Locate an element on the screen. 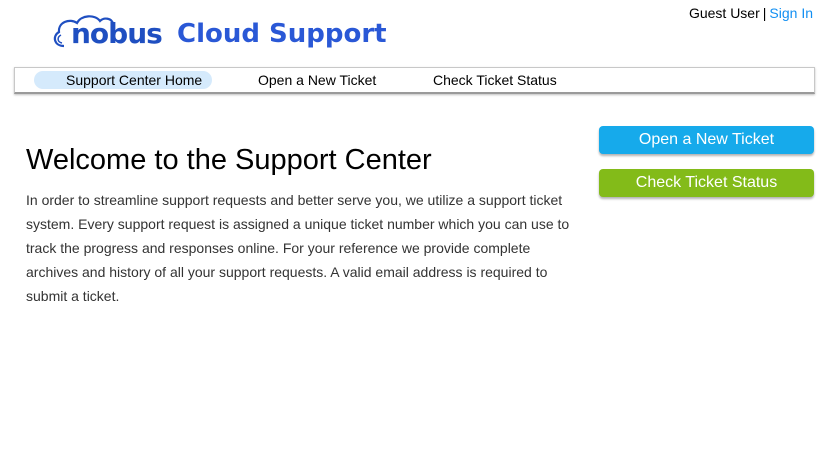 The image size is (831, 475). open-new-ticket-button: Open a New Ticket is located at coordinates (706, 140).